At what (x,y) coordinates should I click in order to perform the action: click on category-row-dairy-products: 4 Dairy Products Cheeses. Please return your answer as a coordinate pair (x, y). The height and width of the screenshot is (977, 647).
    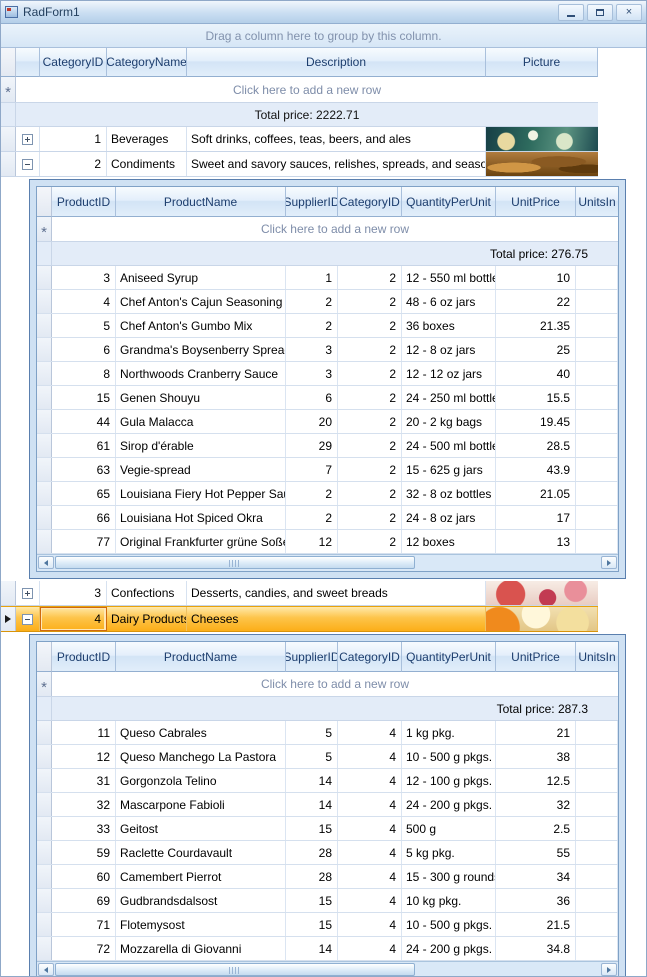
    Looking at the image, I should click on (299, 619).